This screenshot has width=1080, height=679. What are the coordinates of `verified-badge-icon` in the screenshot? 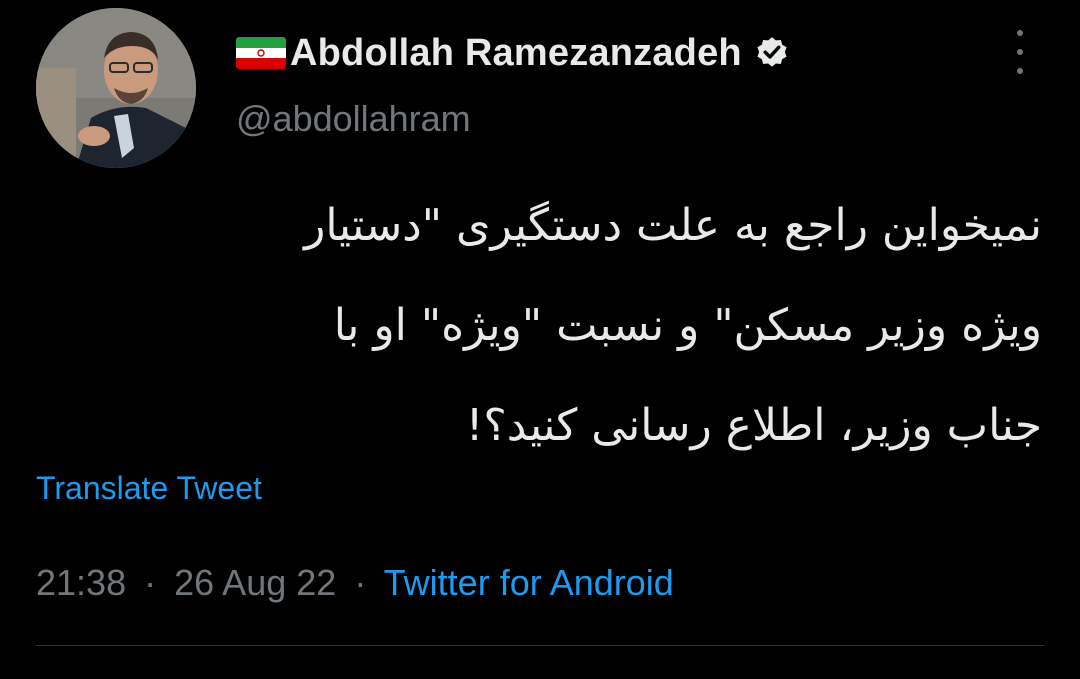 It's located at (772, 53).